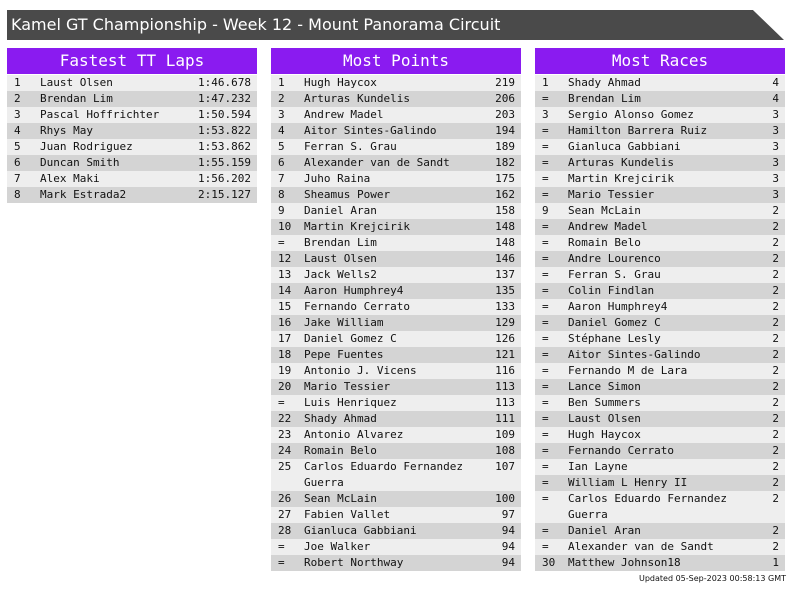 Image resolution: width=800 pixels, height=600 pixels. What do you see at coordinates (660, 467) in the screenshot?
I see `table-row: = Ian Layne 2` at bounding box center [660, 467].